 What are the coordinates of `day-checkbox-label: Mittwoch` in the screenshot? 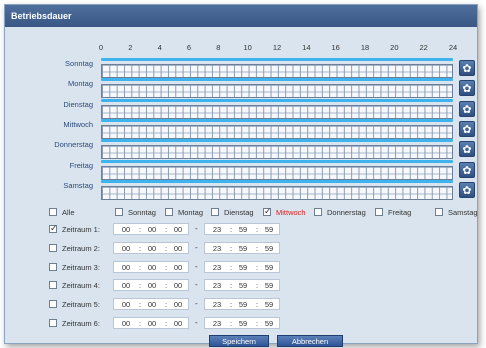 It's located at (291, 212).